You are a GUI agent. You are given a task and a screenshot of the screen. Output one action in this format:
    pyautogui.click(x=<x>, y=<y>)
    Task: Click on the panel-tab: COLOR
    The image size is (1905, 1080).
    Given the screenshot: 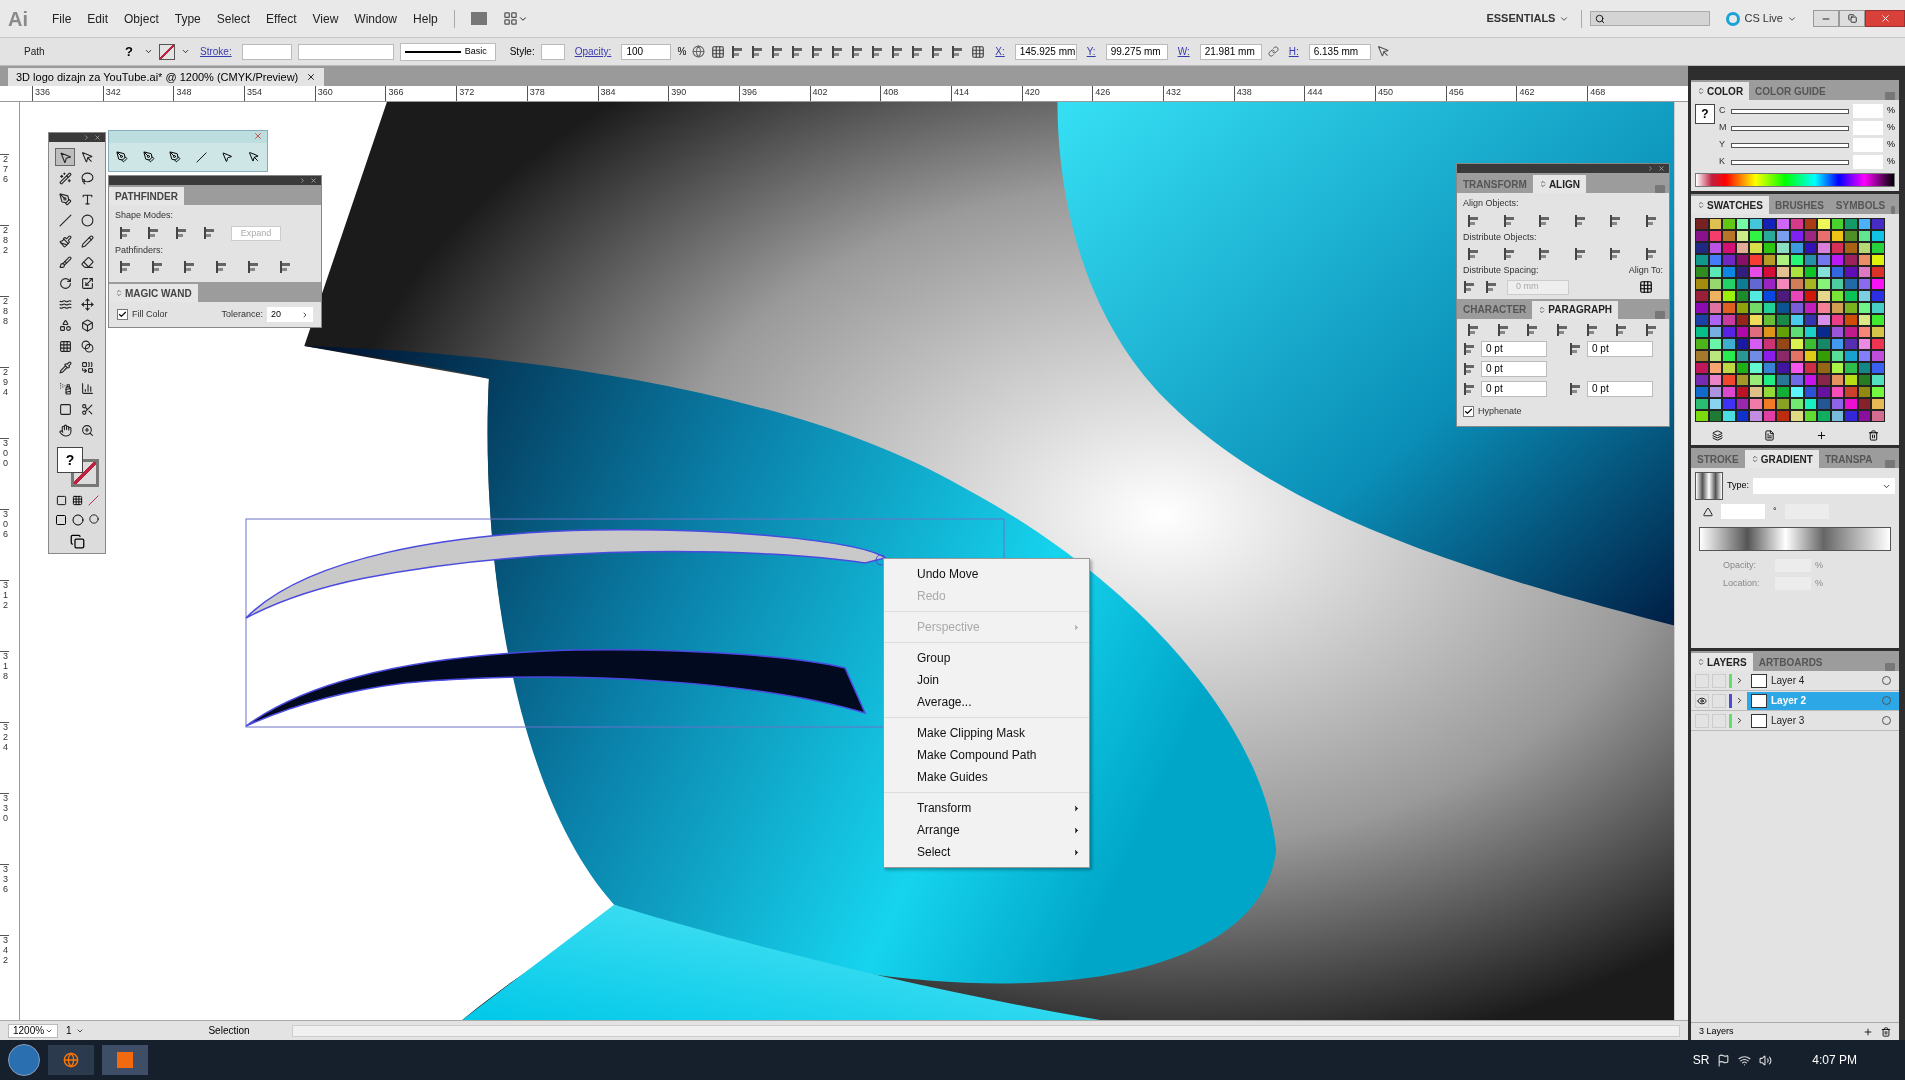 What is the action you would take?
    pyautogui.click(x=1720, y=91)
    